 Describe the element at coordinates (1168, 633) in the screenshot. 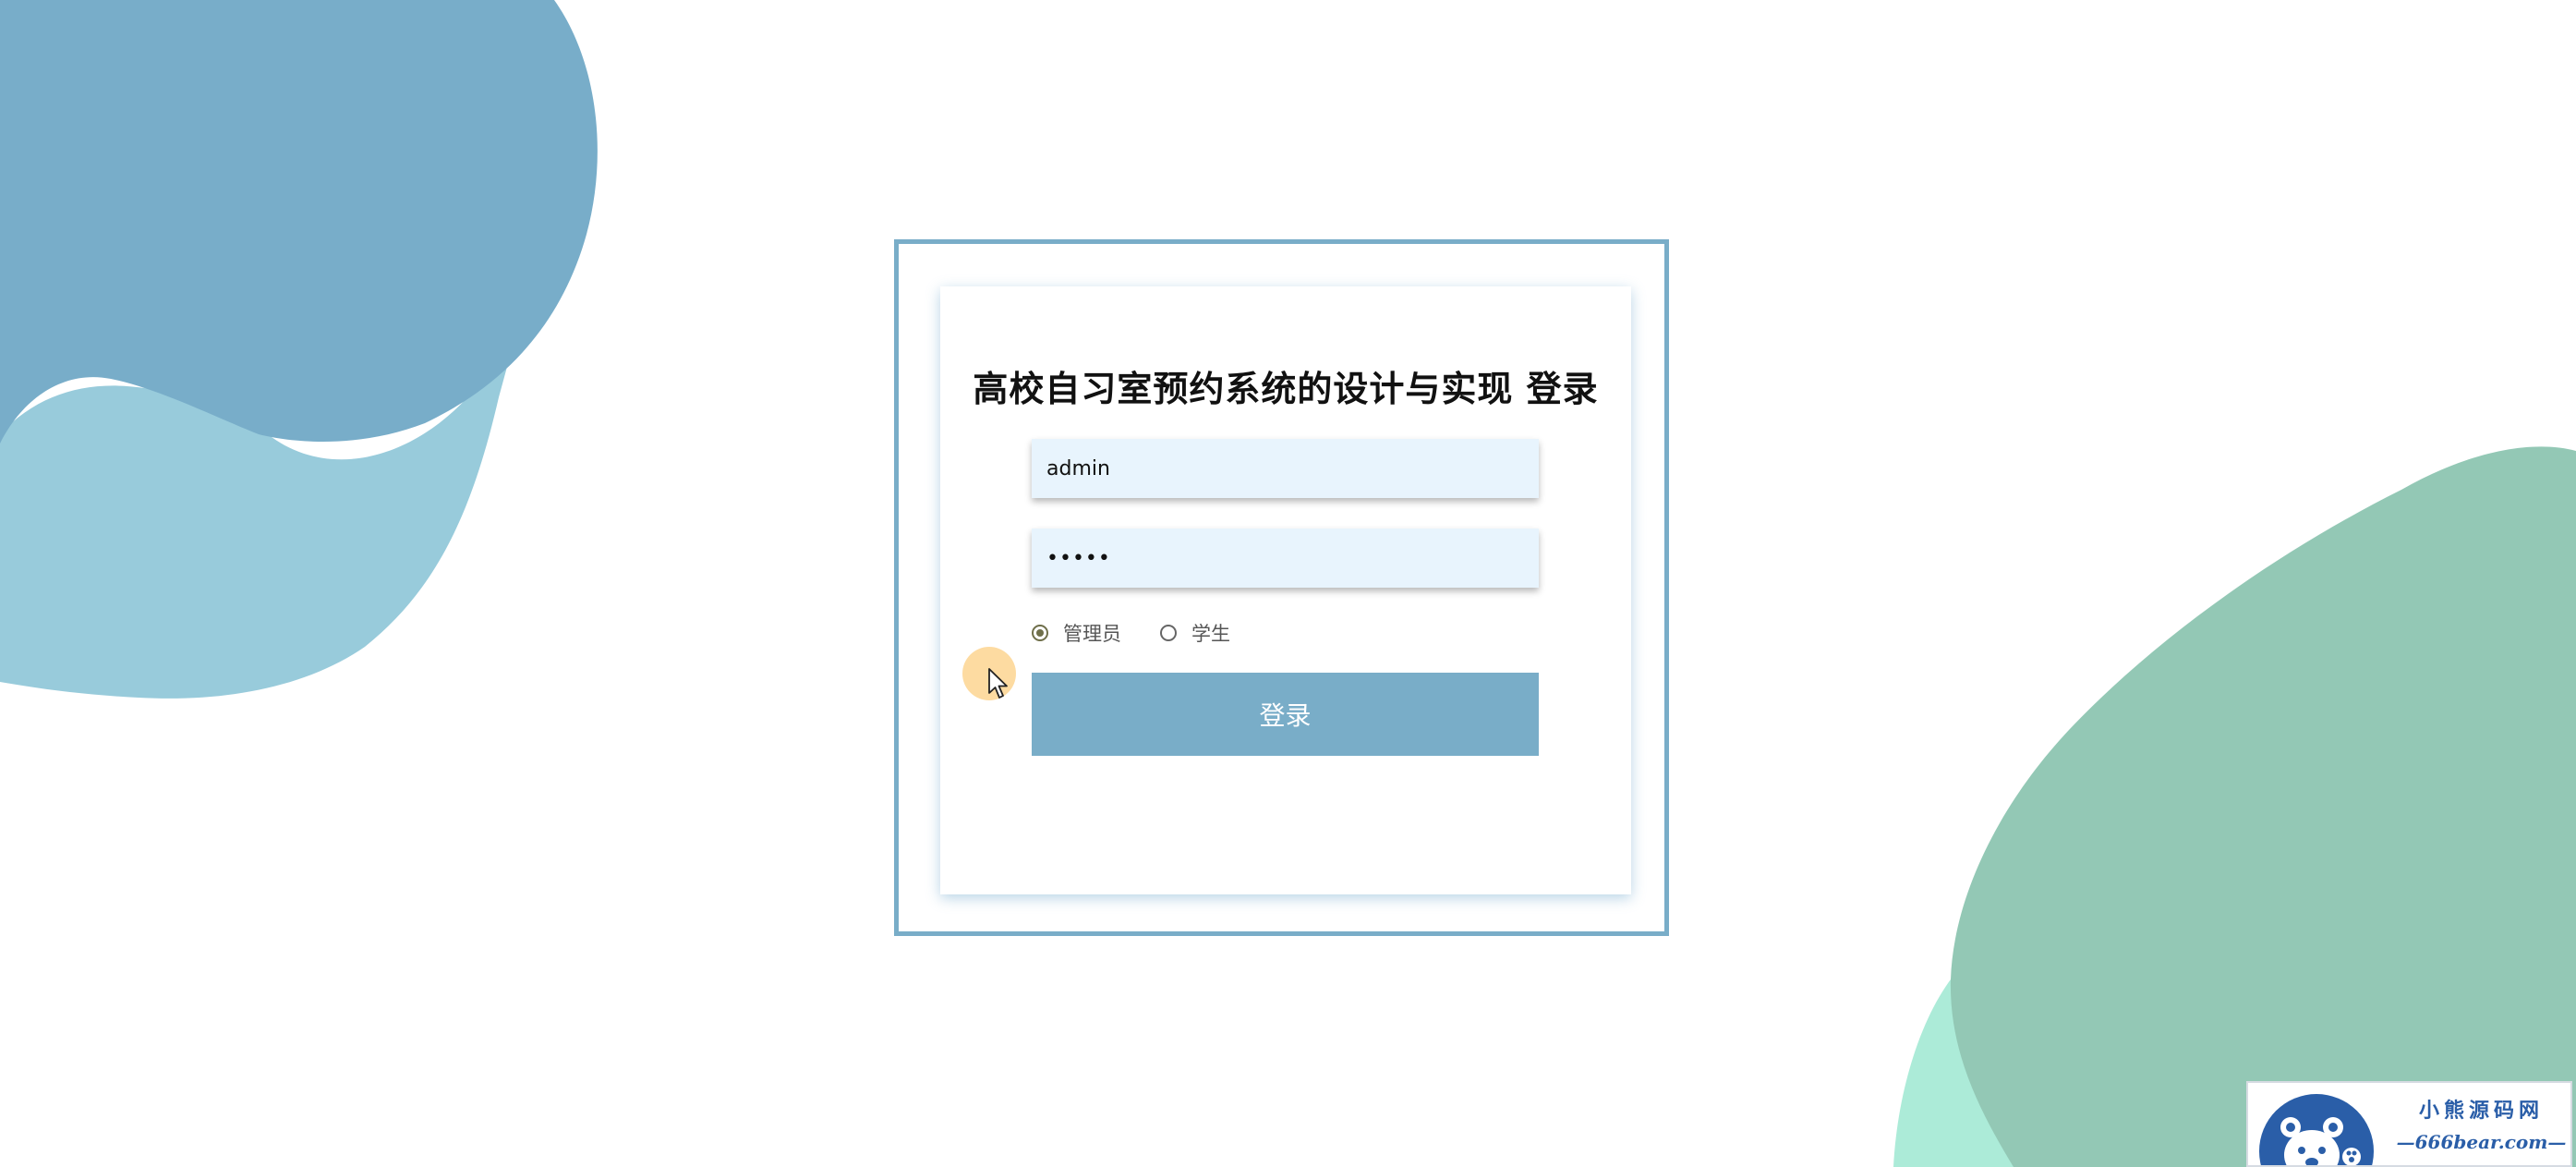

I see `radio-student` at that location.